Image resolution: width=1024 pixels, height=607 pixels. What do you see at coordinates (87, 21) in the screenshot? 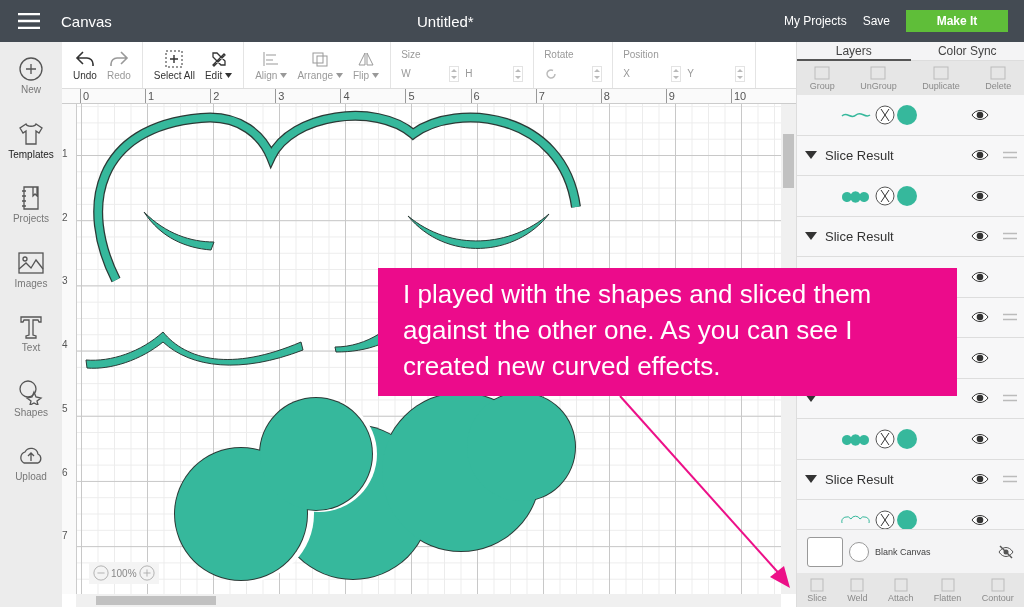
I see `app-title: Canvas` at bounding box center [87, 21].